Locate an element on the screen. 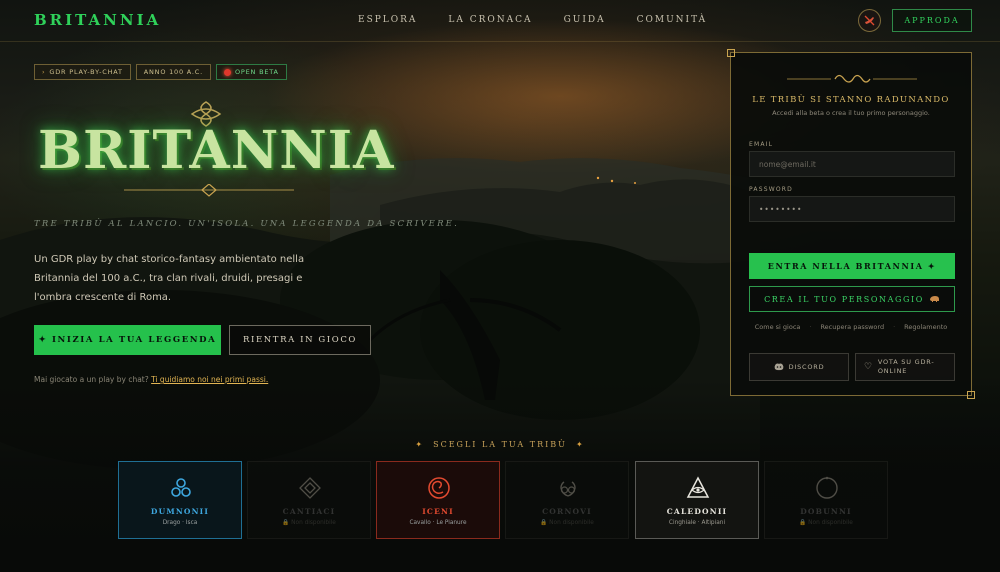  heart-icon: ♡ is located at coordinates (868, 367).